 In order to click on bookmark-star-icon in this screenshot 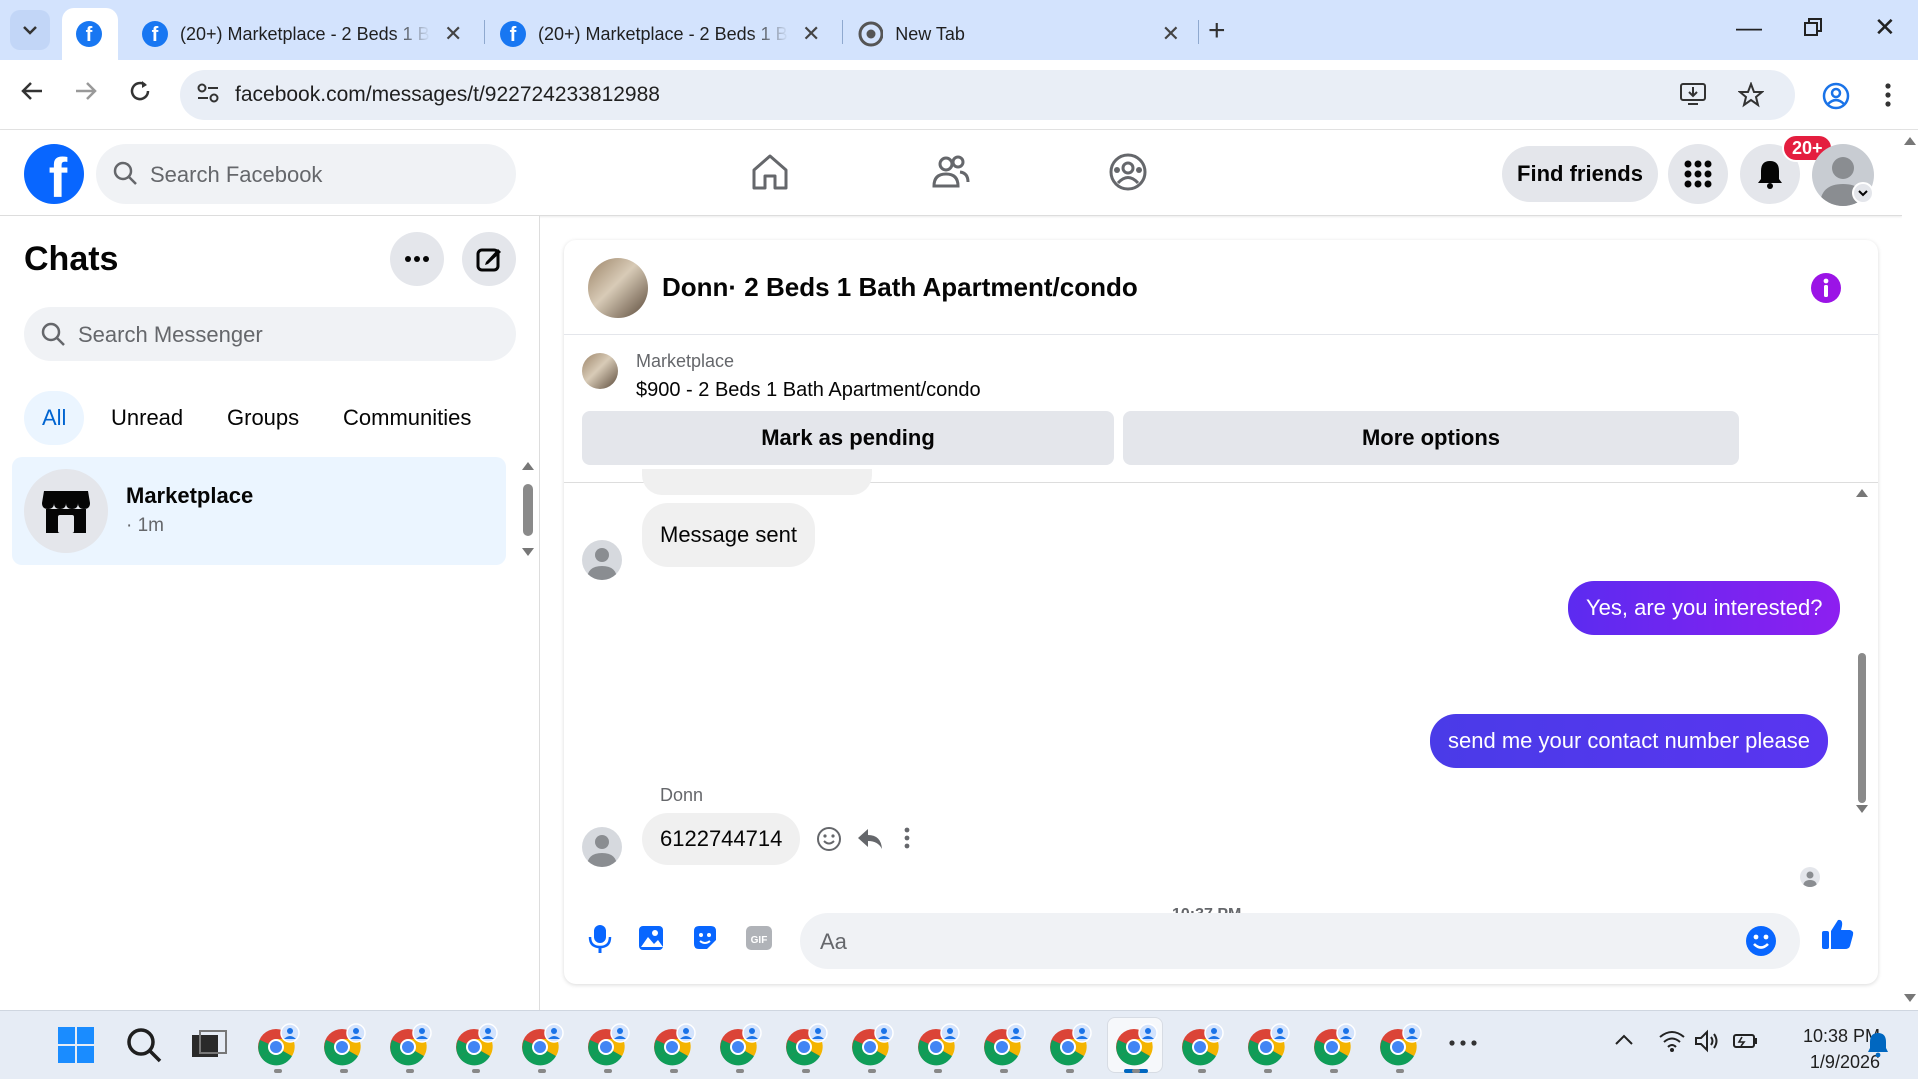, I will do `click(1751, 98)`.